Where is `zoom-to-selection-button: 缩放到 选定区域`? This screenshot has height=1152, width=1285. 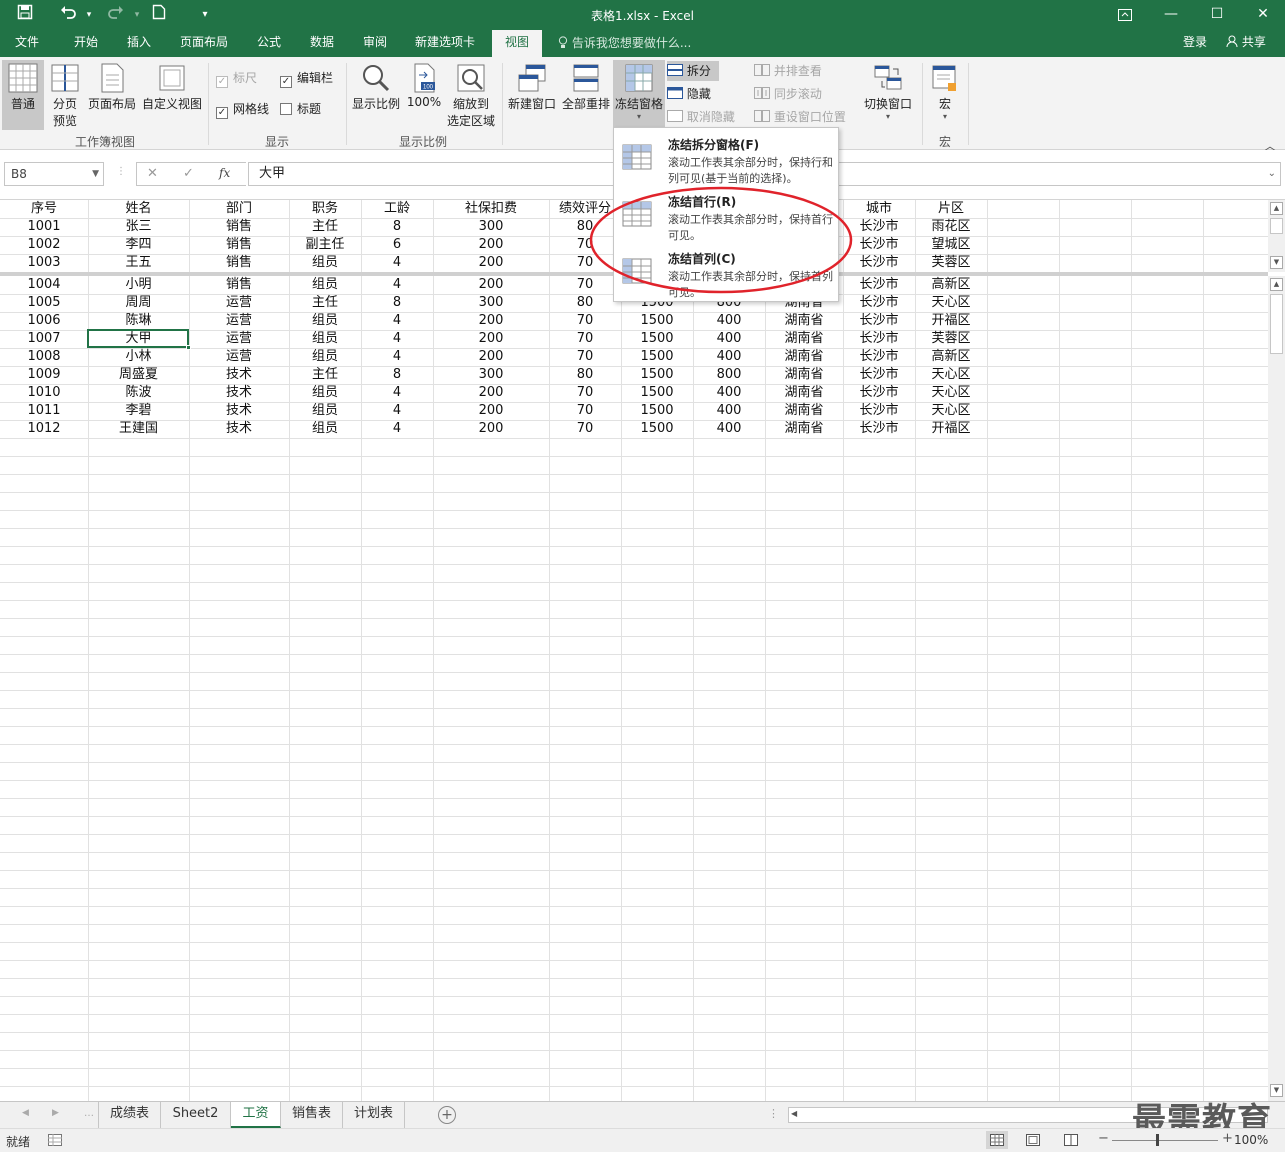 zoom-to-selection-button: 缩放到 选定区域 is located at coordinates (471, 94).